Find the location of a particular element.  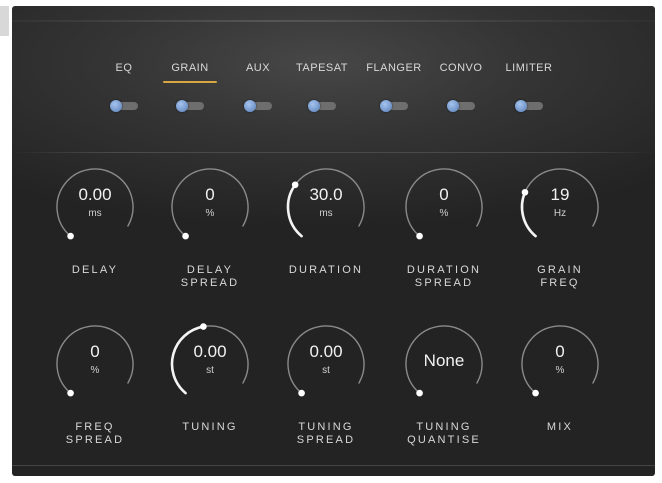

knob-tuning-spread: 0.00 st is located at coordinates (326, 364).